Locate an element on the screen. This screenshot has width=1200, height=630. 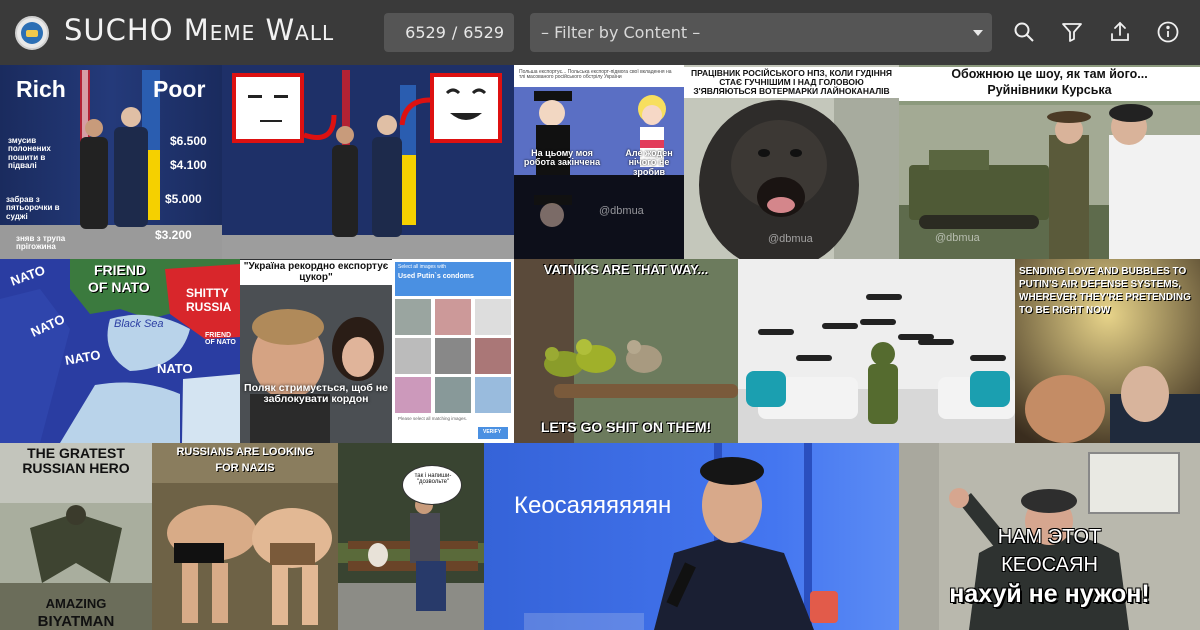
logo-emblem-icon is located at coordinates (32, 33).